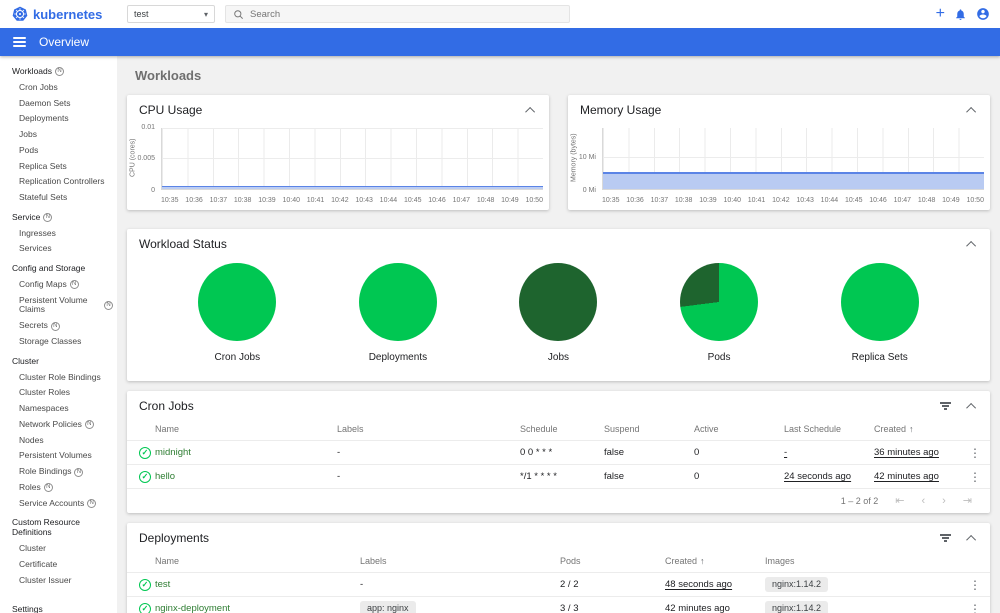 Image resolution: width=1000 pixels, height=613 pixels. I want to click on sidebar-item-custom-resource-definitions: Custom Resource Definitions, so click(58, 528).